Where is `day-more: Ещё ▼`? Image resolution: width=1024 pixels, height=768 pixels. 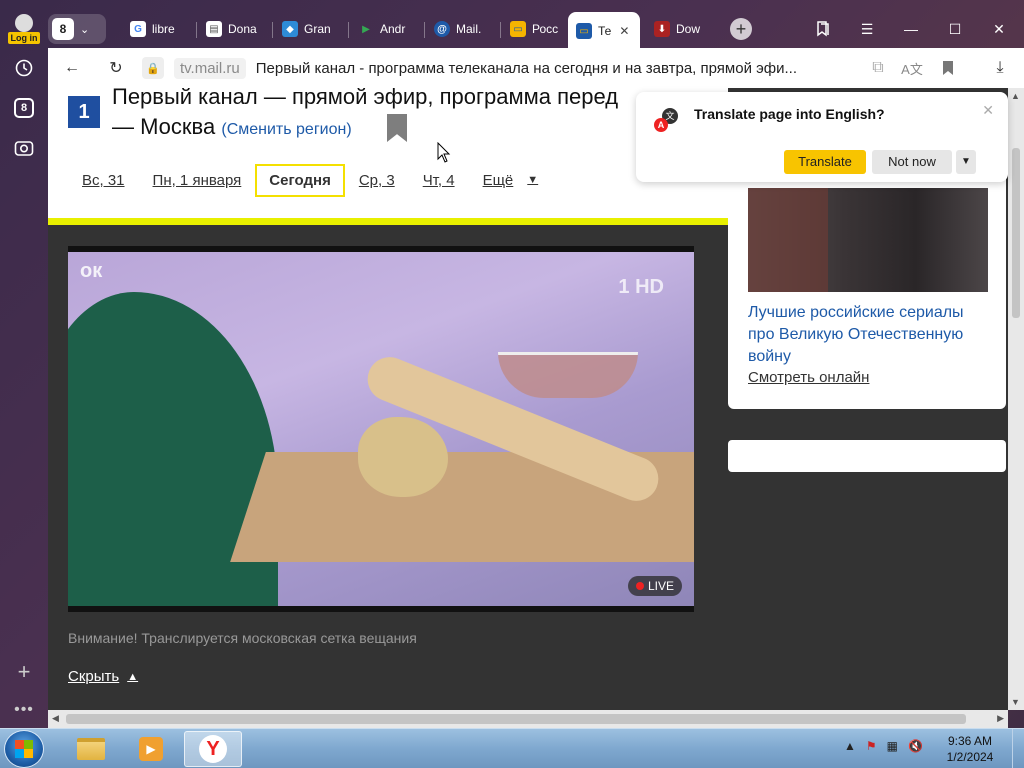
day-more: Ещё ▼ is located at coordinates (511, 180).